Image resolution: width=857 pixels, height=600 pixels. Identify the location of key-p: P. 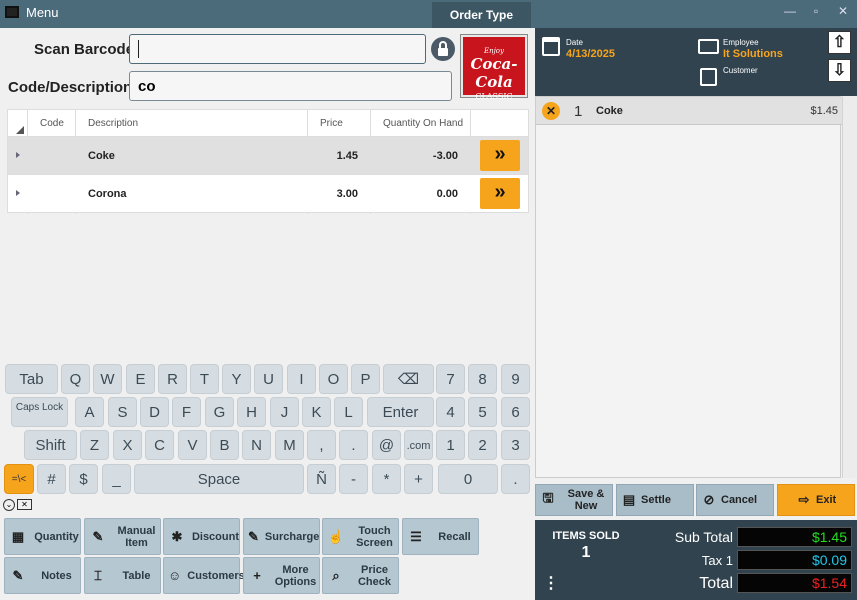
(365, 379).